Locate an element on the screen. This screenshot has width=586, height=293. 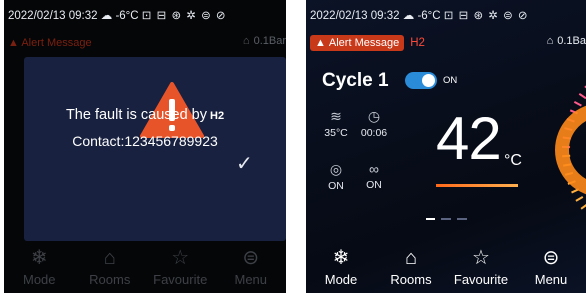
cycle-icon: ∞ is located at coordinates (374, 169).